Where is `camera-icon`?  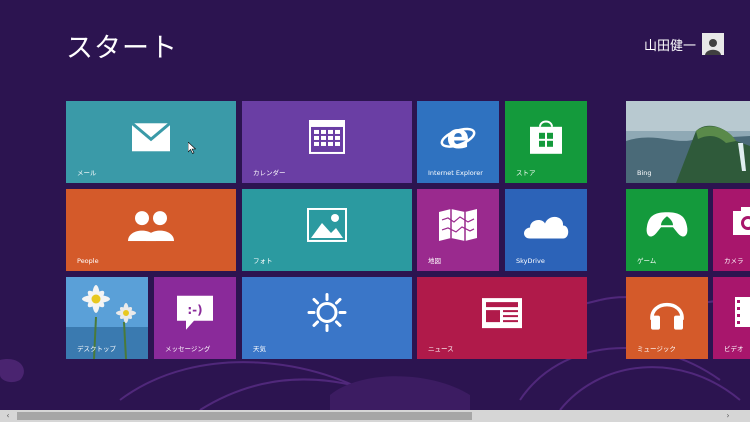 camera-icon is located at coordinates (741, 223).